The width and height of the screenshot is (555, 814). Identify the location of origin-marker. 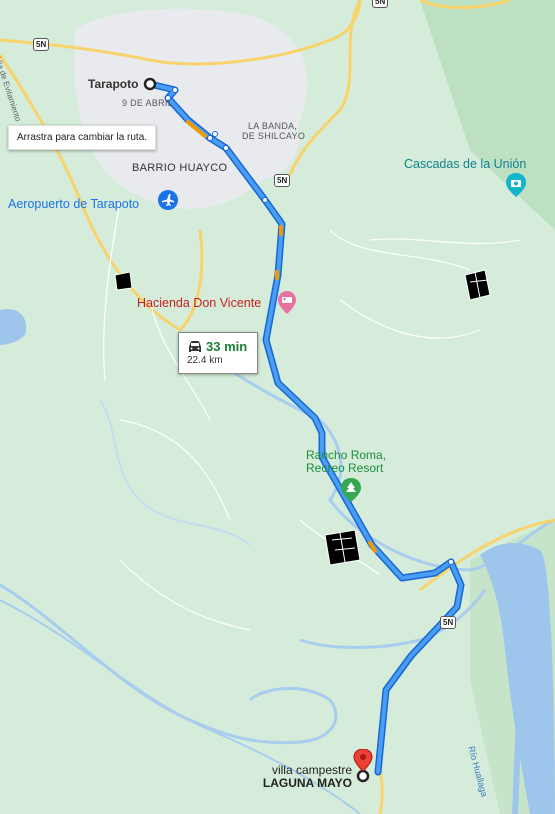
(150, 84).